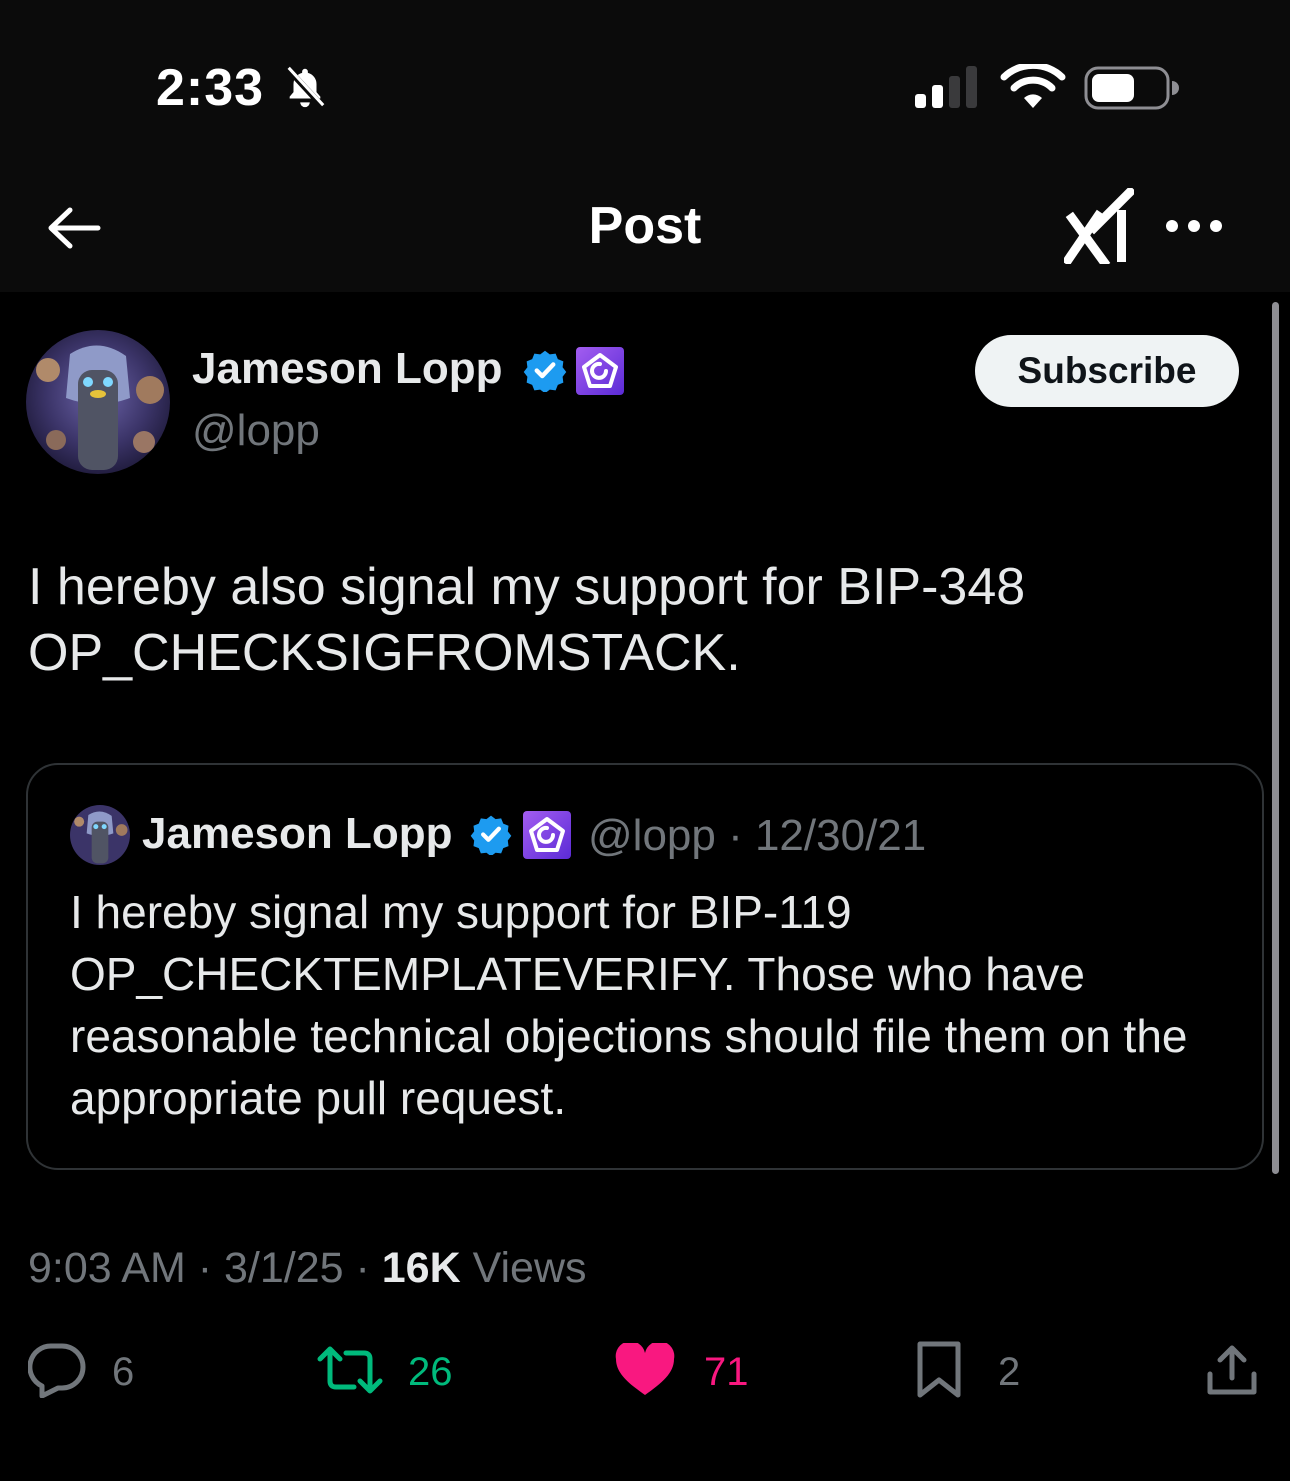 Image resolution: width=1290 pixels, height=1481 pixels. Describe the element at coordinates (1033, 88) in the screenshot. I see `wifi-icon` at that location.